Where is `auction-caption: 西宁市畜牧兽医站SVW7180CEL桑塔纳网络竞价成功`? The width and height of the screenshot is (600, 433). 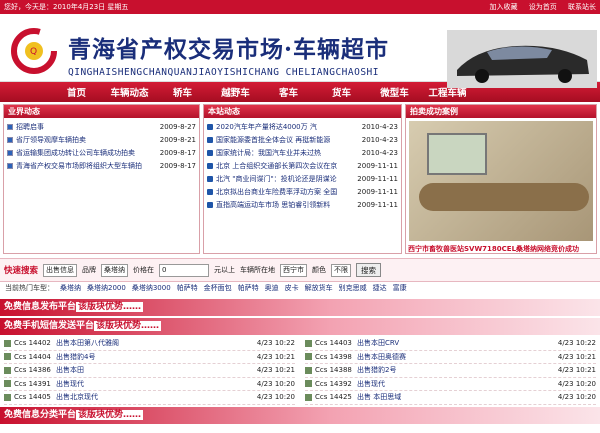 auction-caption: 西宁市畜牧兽医站SVW7180CEL桑塔纳网络竞价成功 is located at coordinates (501, 249).